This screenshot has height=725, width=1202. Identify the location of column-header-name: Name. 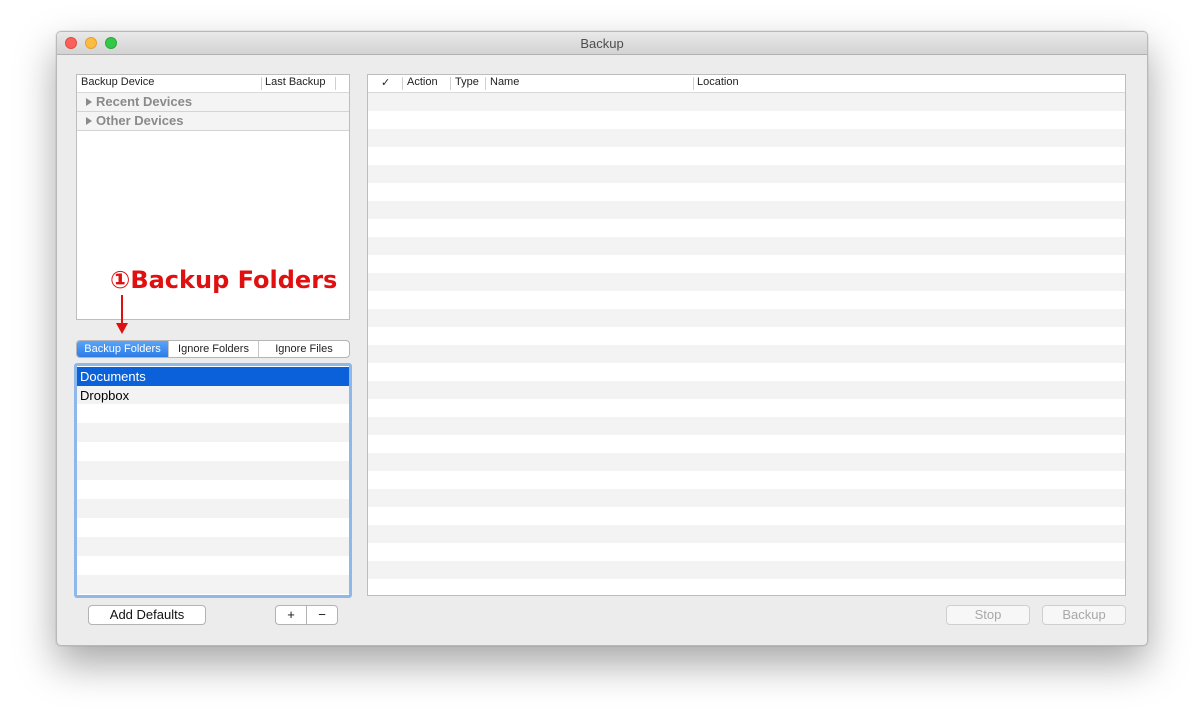
(504, 82).